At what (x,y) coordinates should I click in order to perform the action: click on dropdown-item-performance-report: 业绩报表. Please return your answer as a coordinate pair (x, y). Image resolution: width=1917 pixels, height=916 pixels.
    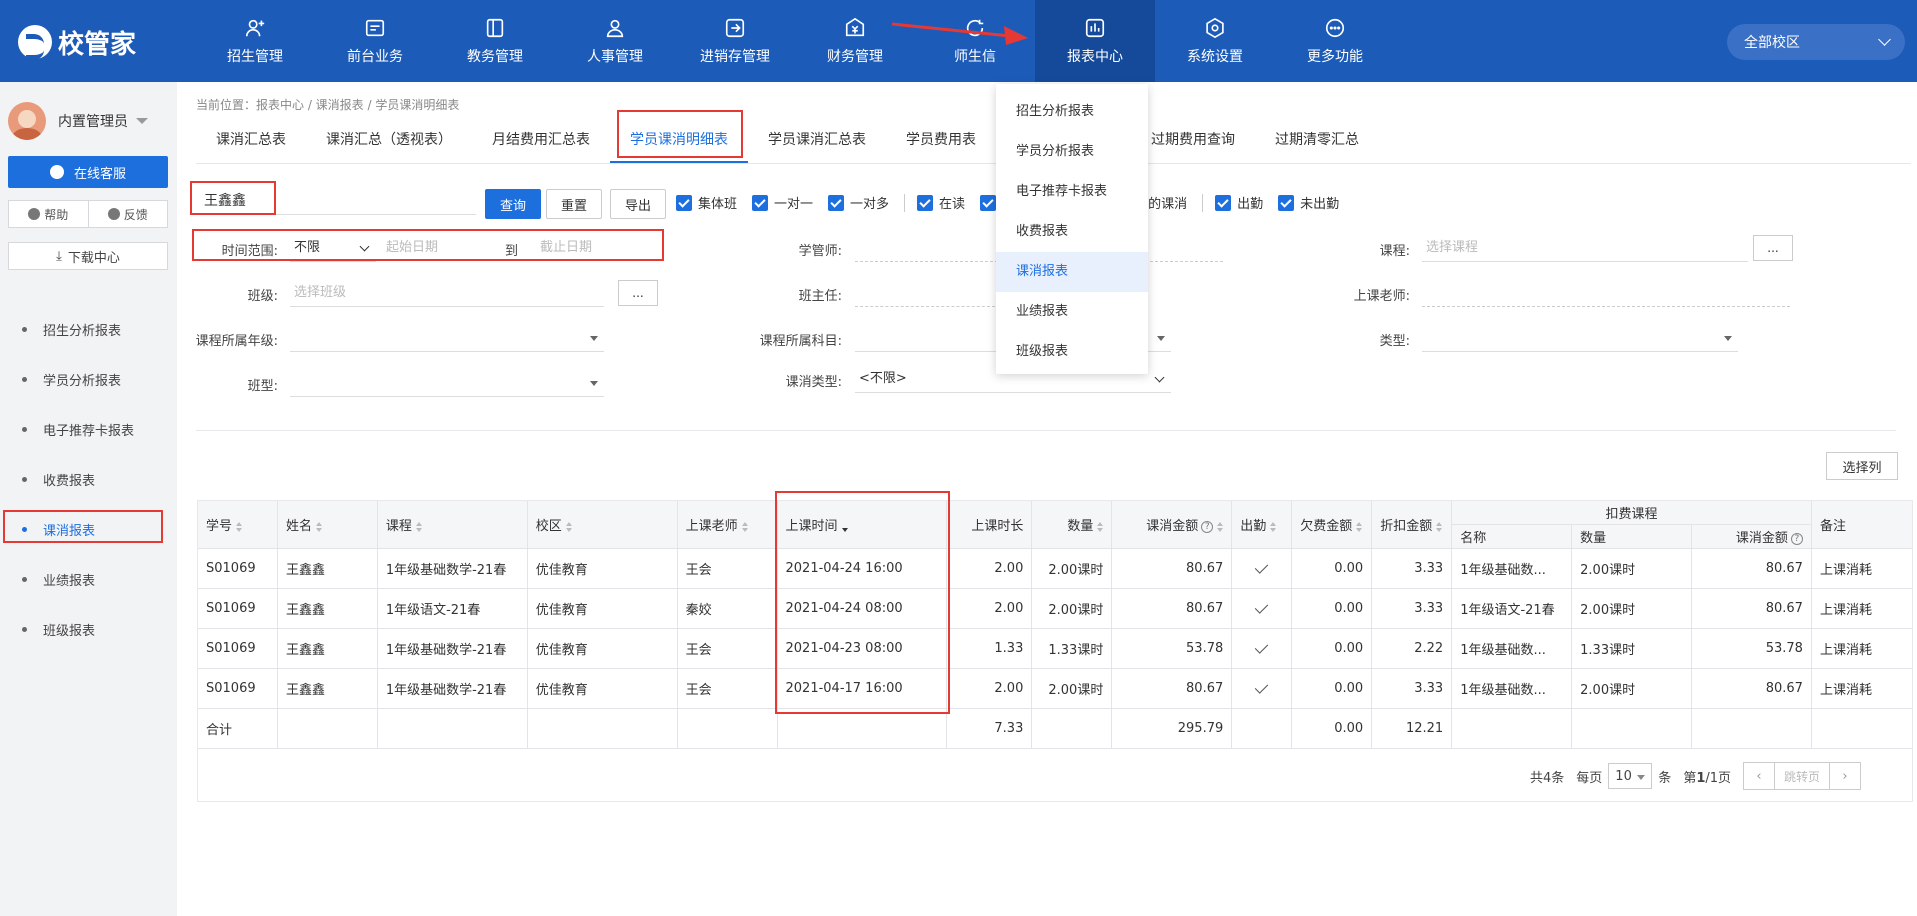
    Looking at the image, I should click on (1072, 312).